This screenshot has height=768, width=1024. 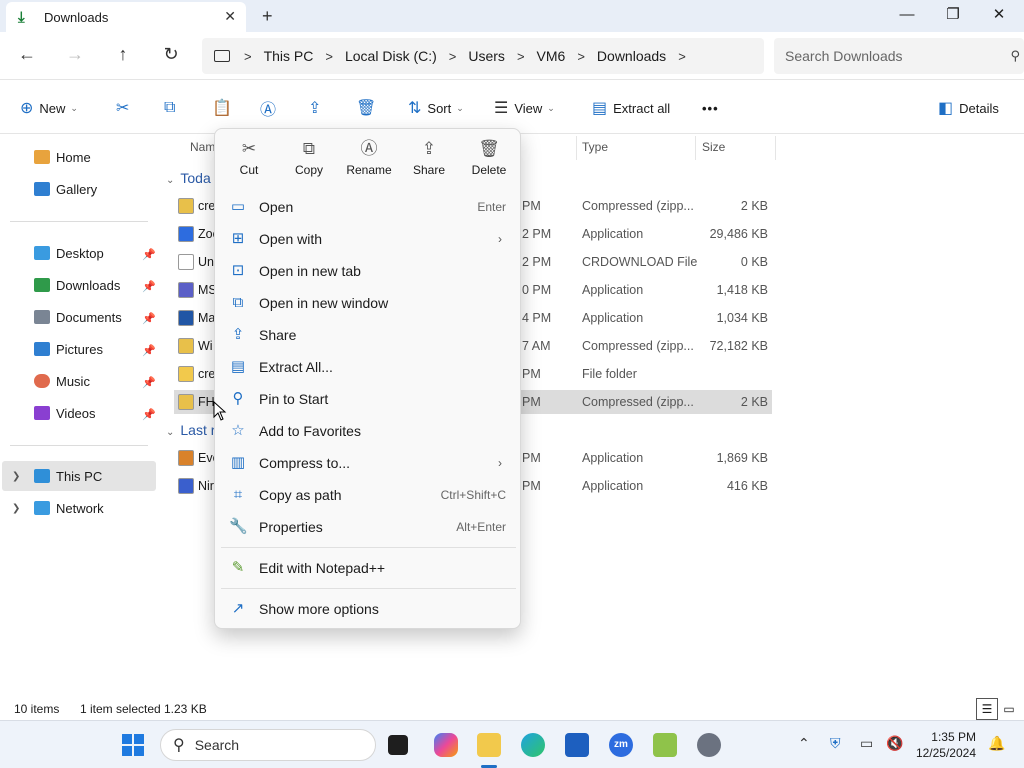 What do you see at coordinates (123, 54) in the screenshot?
I see `up-button: ↑` at bounding box center [123, 54].